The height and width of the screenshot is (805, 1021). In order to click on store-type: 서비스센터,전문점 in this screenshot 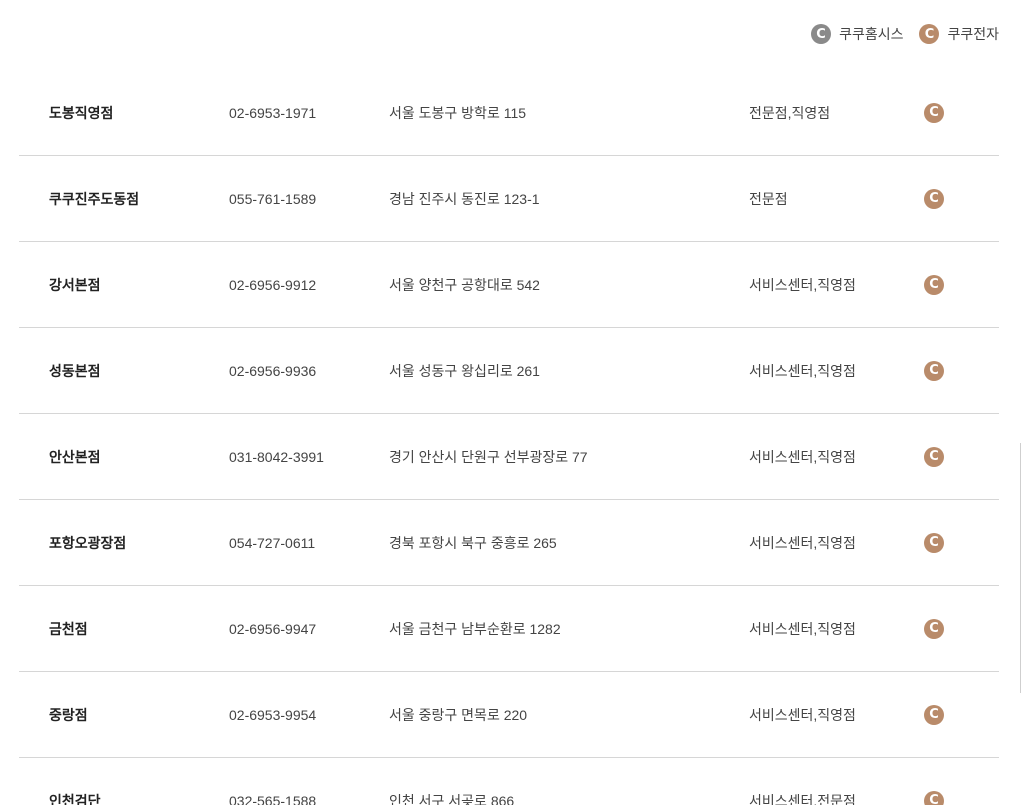, I will do `click(802, 798)`.